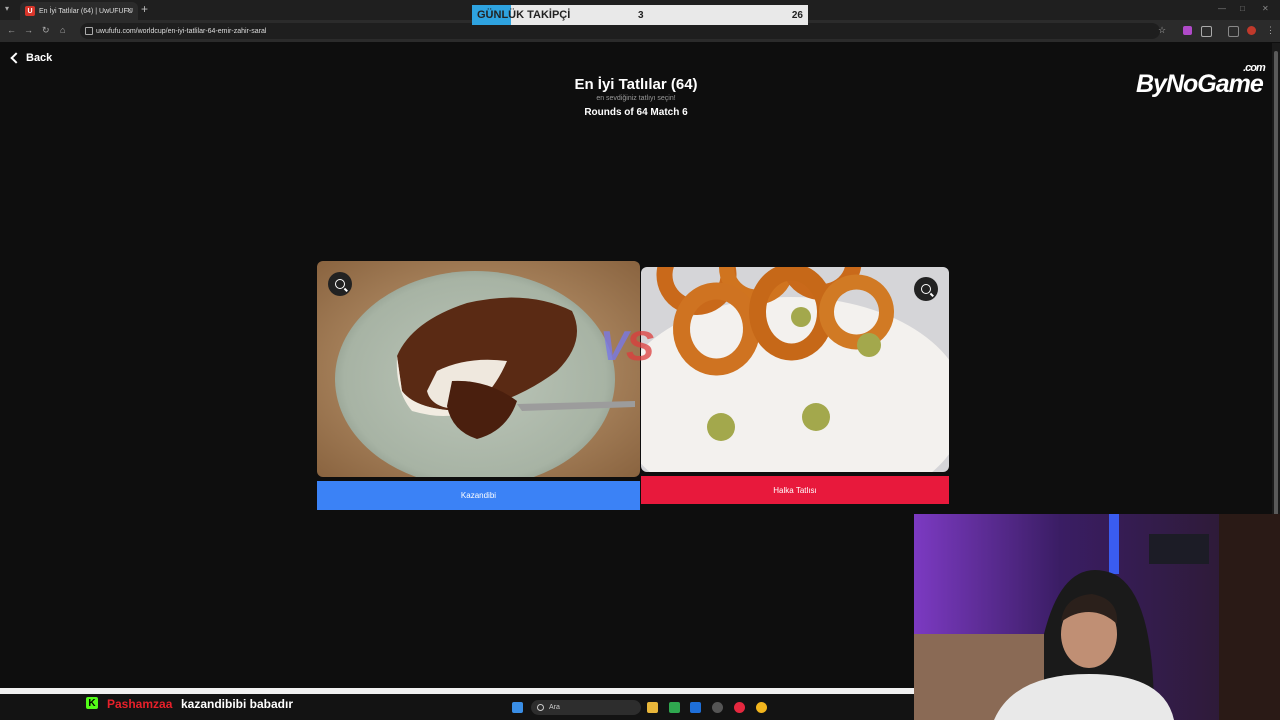 Image resolution: width=1280 pixels, height=720 pixels. I want to click on app-icon-gray, so click(717, 707).